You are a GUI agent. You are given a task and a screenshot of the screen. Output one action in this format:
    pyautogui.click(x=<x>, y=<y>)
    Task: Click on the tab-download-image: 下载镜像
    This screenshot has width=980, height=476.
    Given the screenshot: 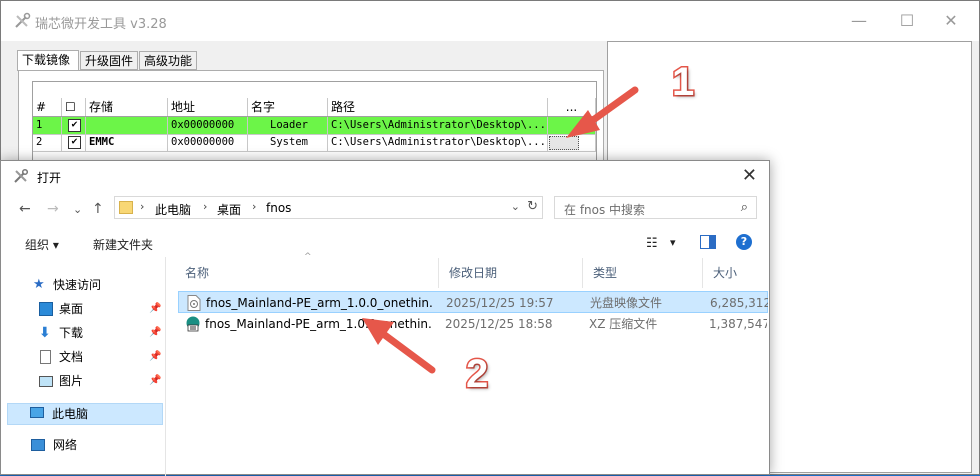 What is the action you would take?
    pyautogui.click(x=48, y=60)
    